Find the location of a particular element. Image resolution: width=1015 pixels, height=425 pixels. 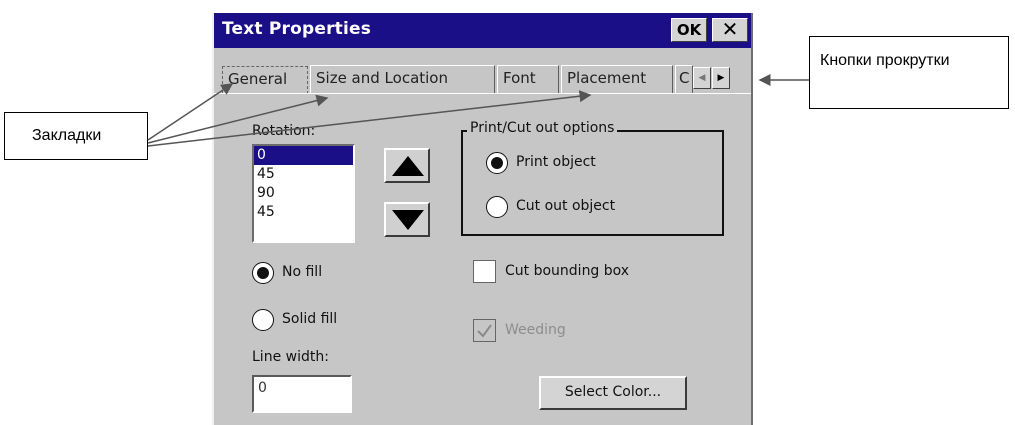

cut-bounding-box-checkbox is located at coordinates (484, 271).